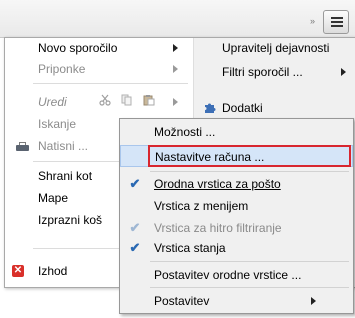 Image resolution: width=355 pixels, height=318 pixels. Describe the element at coordinates (242, 108) in the screenshot. I see `menu-item-add-ons: Dodatki` at that location.